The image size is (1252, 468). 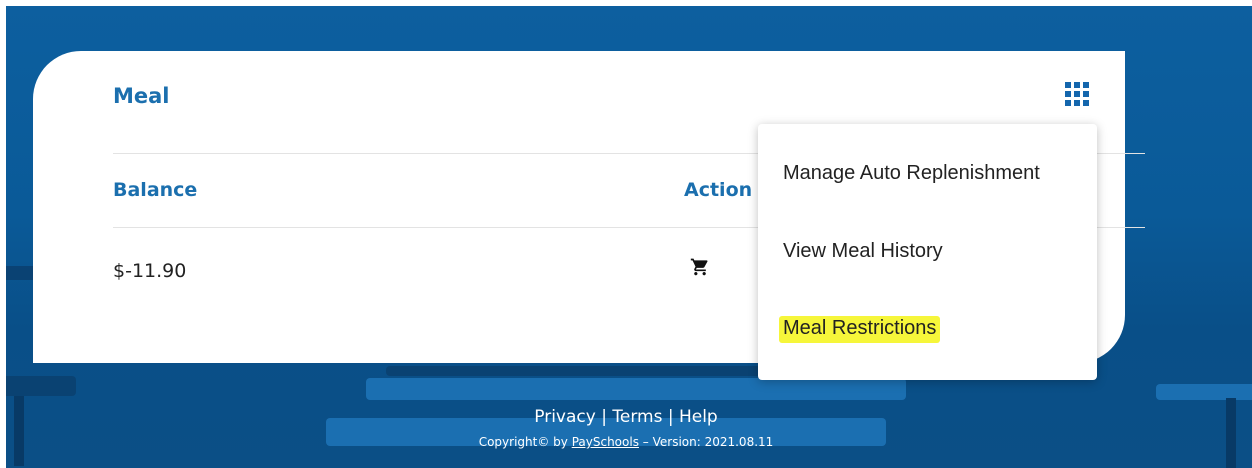 I want to click on help-link: Help, so click(x=698, y=417).